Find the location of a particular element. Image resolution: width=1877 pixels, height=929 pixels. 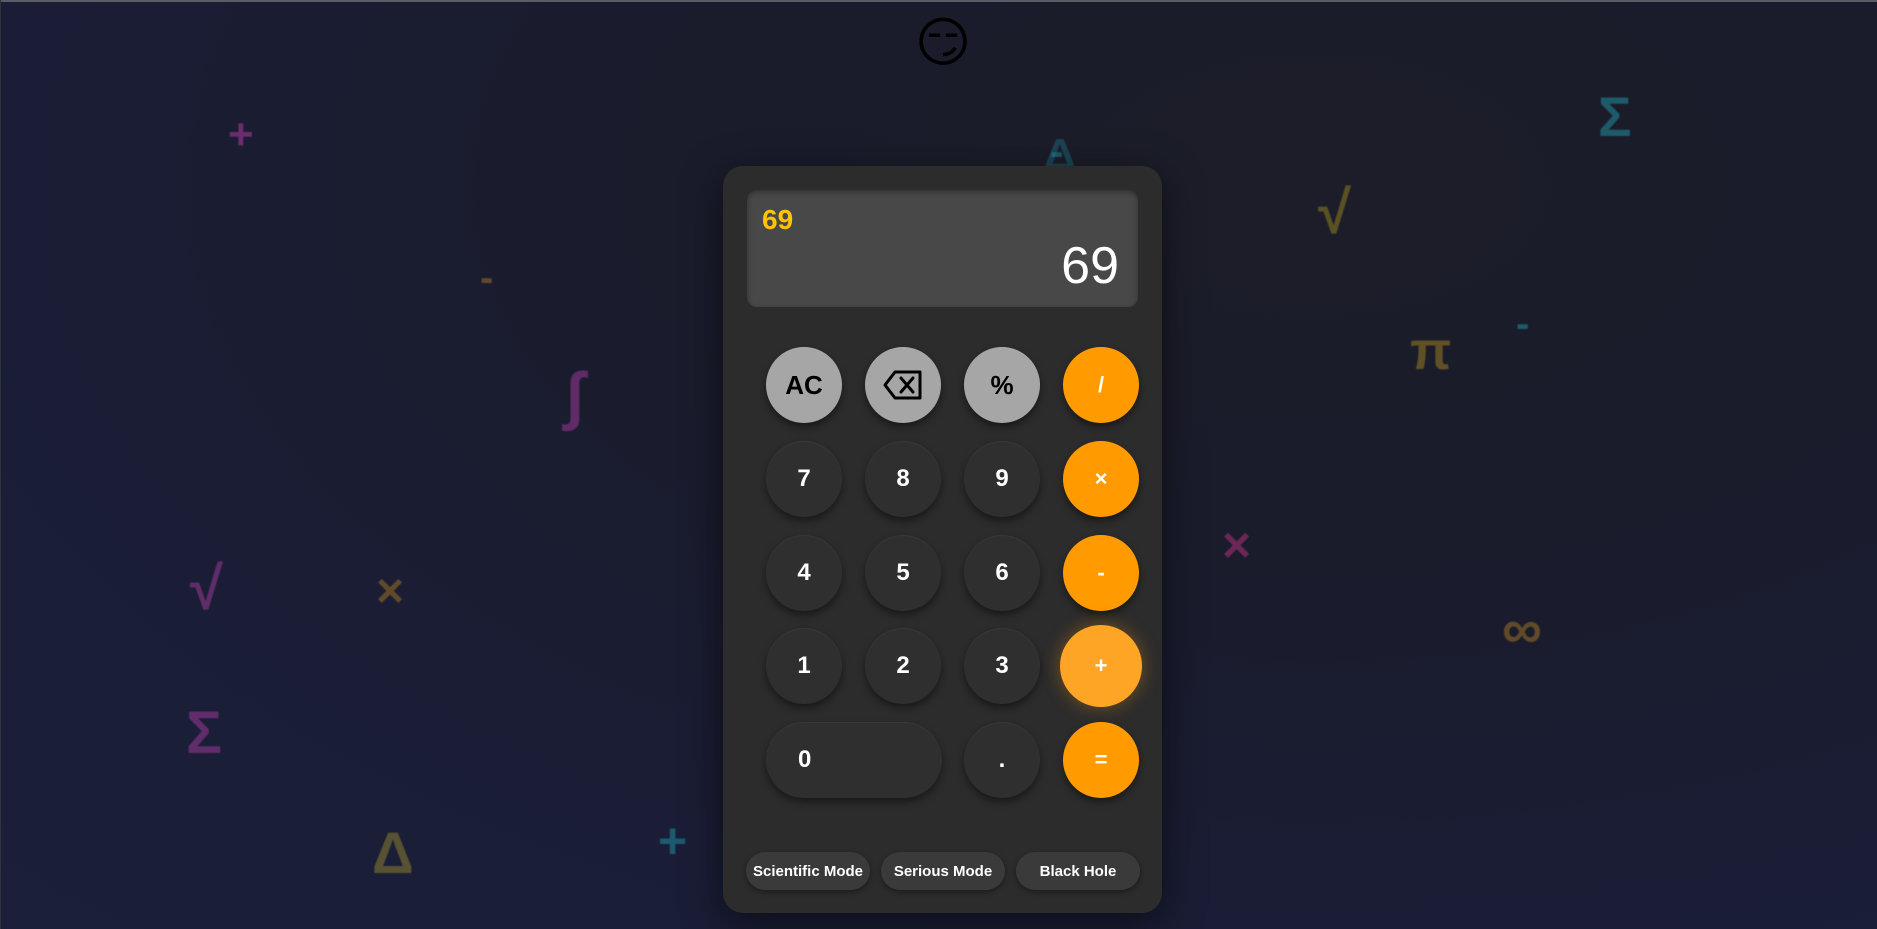

backspace-icon is located at coordinates (902, 385).